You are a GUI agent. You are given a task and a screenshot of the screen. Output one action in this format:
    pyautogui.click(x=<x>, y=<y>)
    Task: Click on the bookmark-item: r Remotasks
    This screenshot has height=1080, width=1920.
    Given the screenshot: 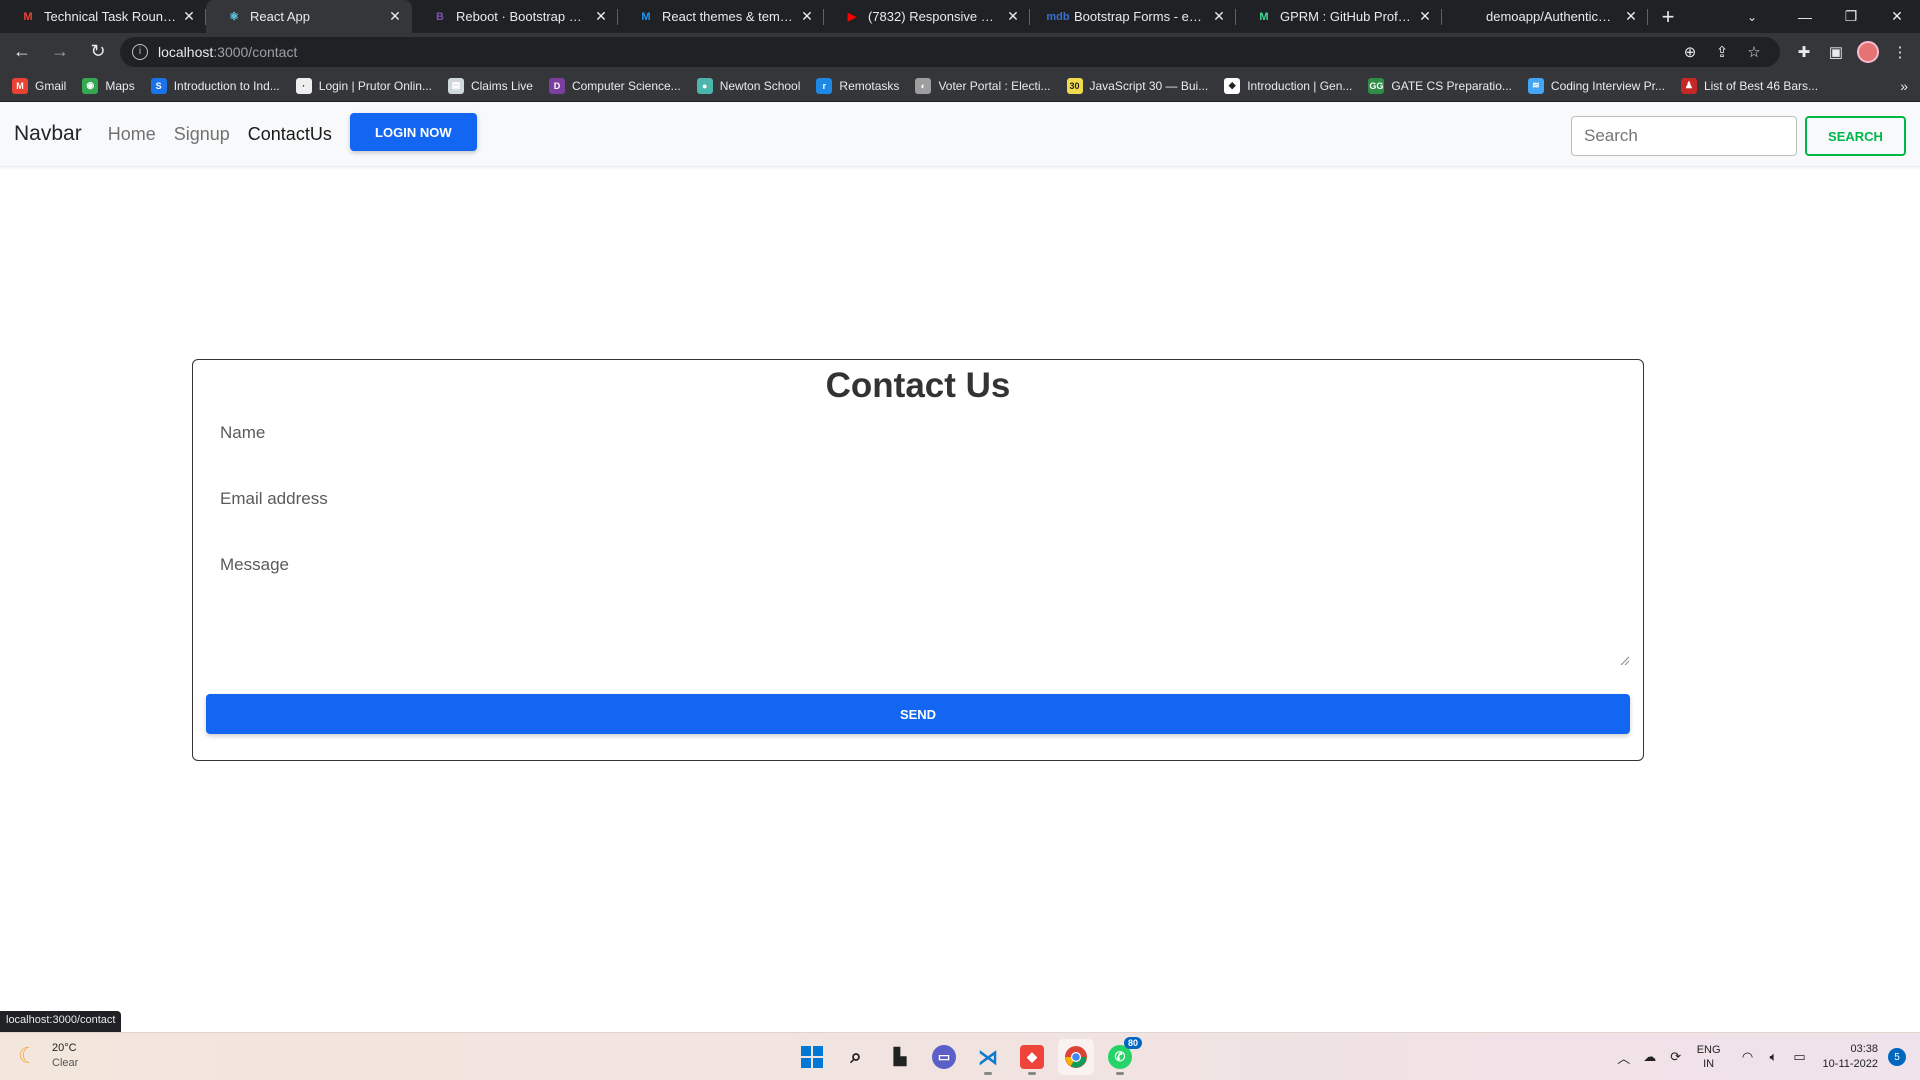 What is the action you would take?
    pyautogui.click(x=858, y=85)
    